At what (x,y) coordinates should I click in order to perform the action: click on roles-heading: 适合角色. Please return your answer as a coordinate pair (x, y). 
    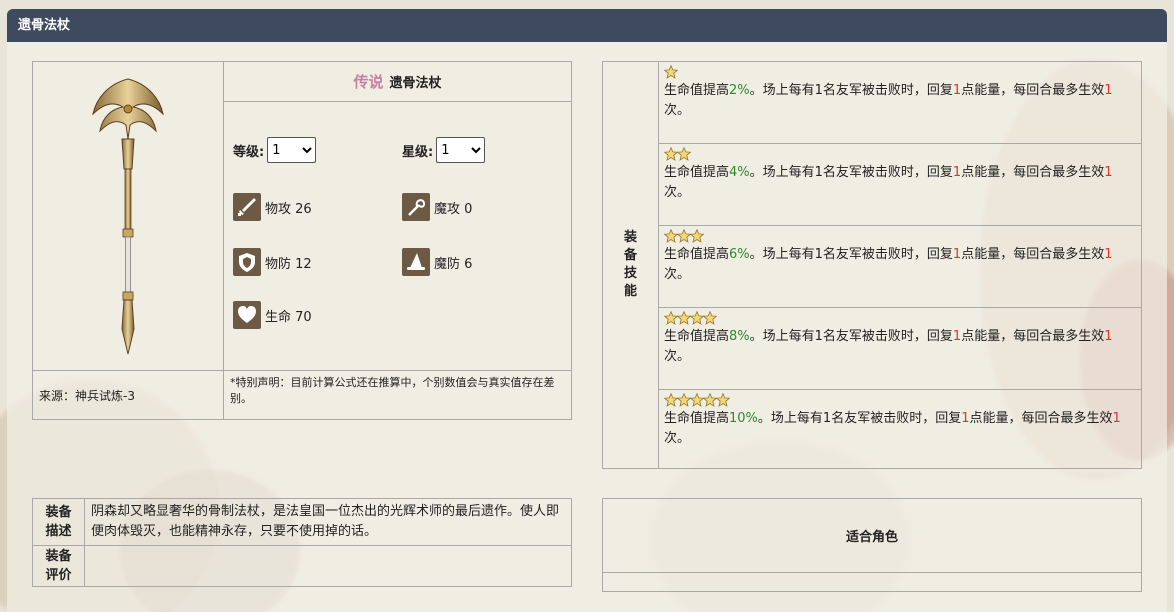
    Looking at the image, I should click on (872, 535).